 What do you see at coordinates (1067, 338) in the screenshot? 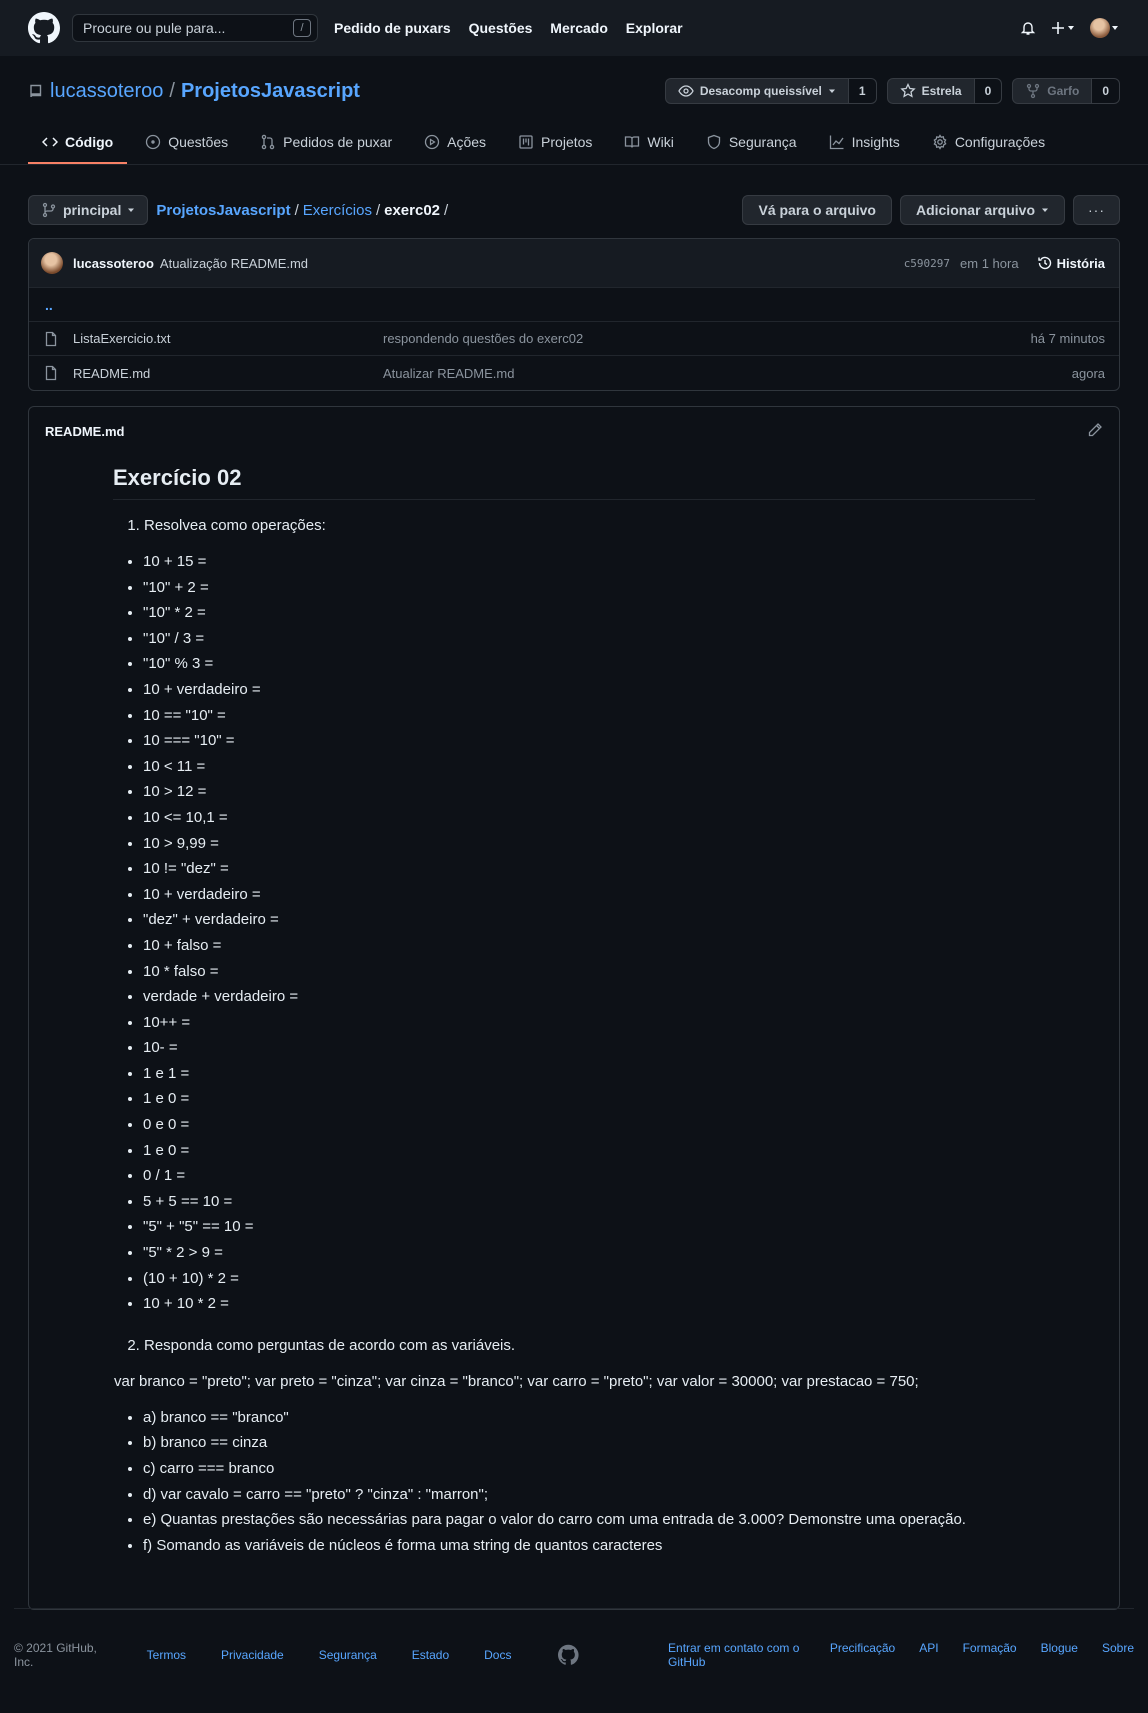
I see `file-age: há 7 minutos` at bounding box center [1067, 338].